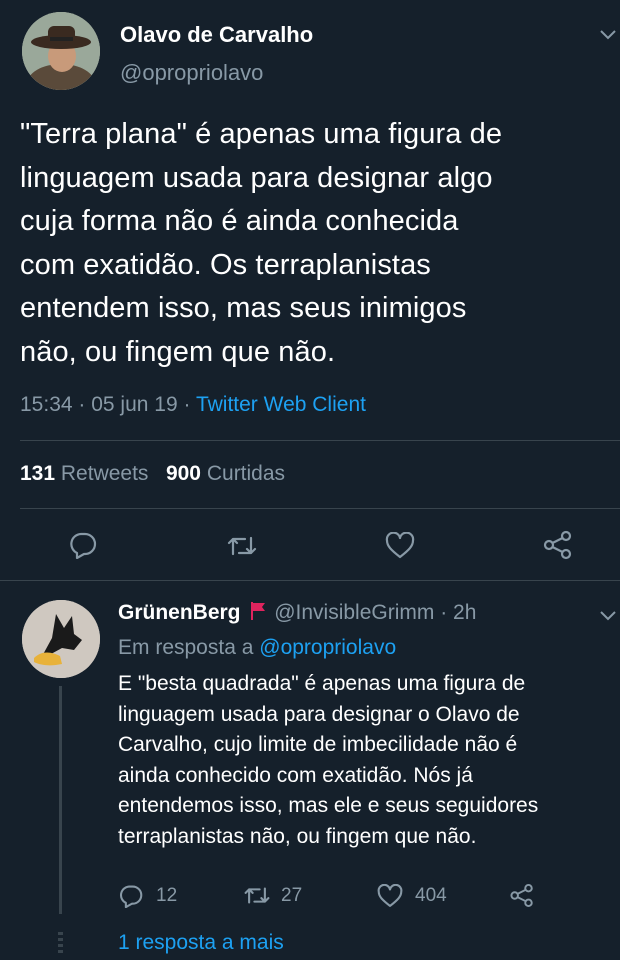  I want to click on reply-retweets-count: 27, so click(292, 895).